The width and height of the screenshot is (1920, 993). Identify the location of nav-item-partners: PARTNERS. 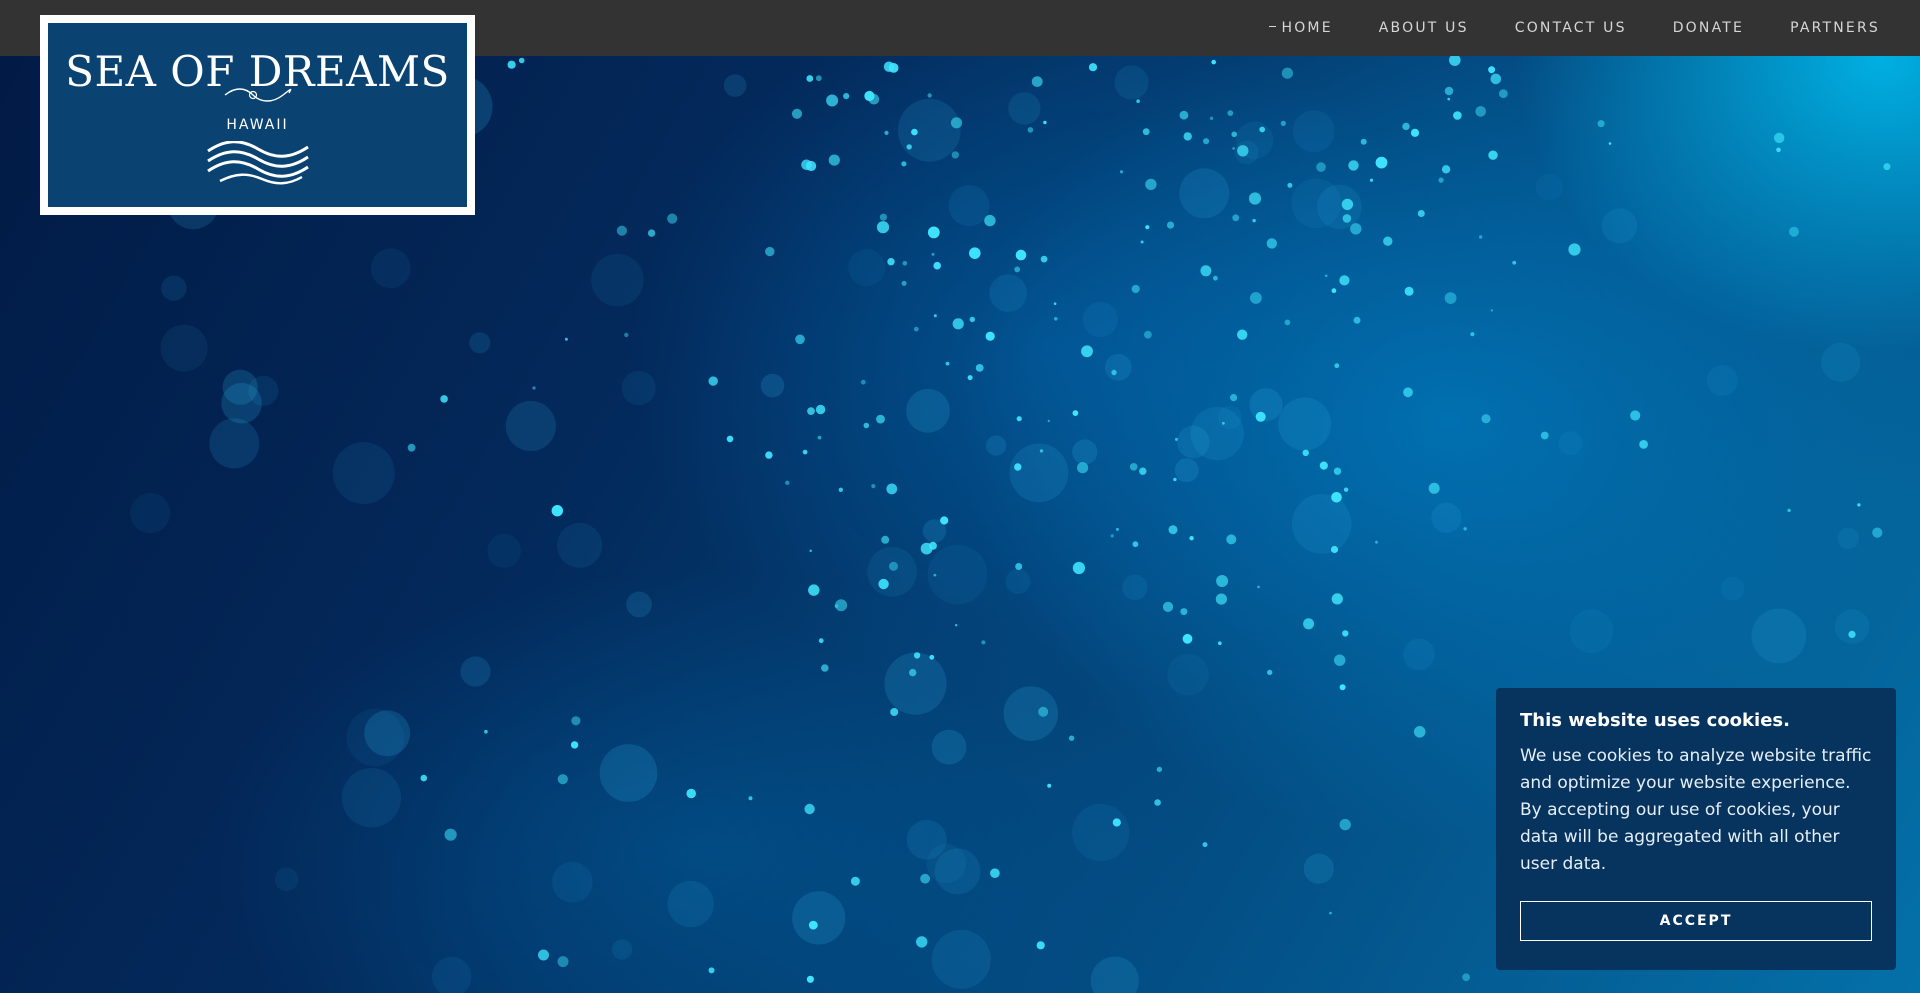
(1835, 28).